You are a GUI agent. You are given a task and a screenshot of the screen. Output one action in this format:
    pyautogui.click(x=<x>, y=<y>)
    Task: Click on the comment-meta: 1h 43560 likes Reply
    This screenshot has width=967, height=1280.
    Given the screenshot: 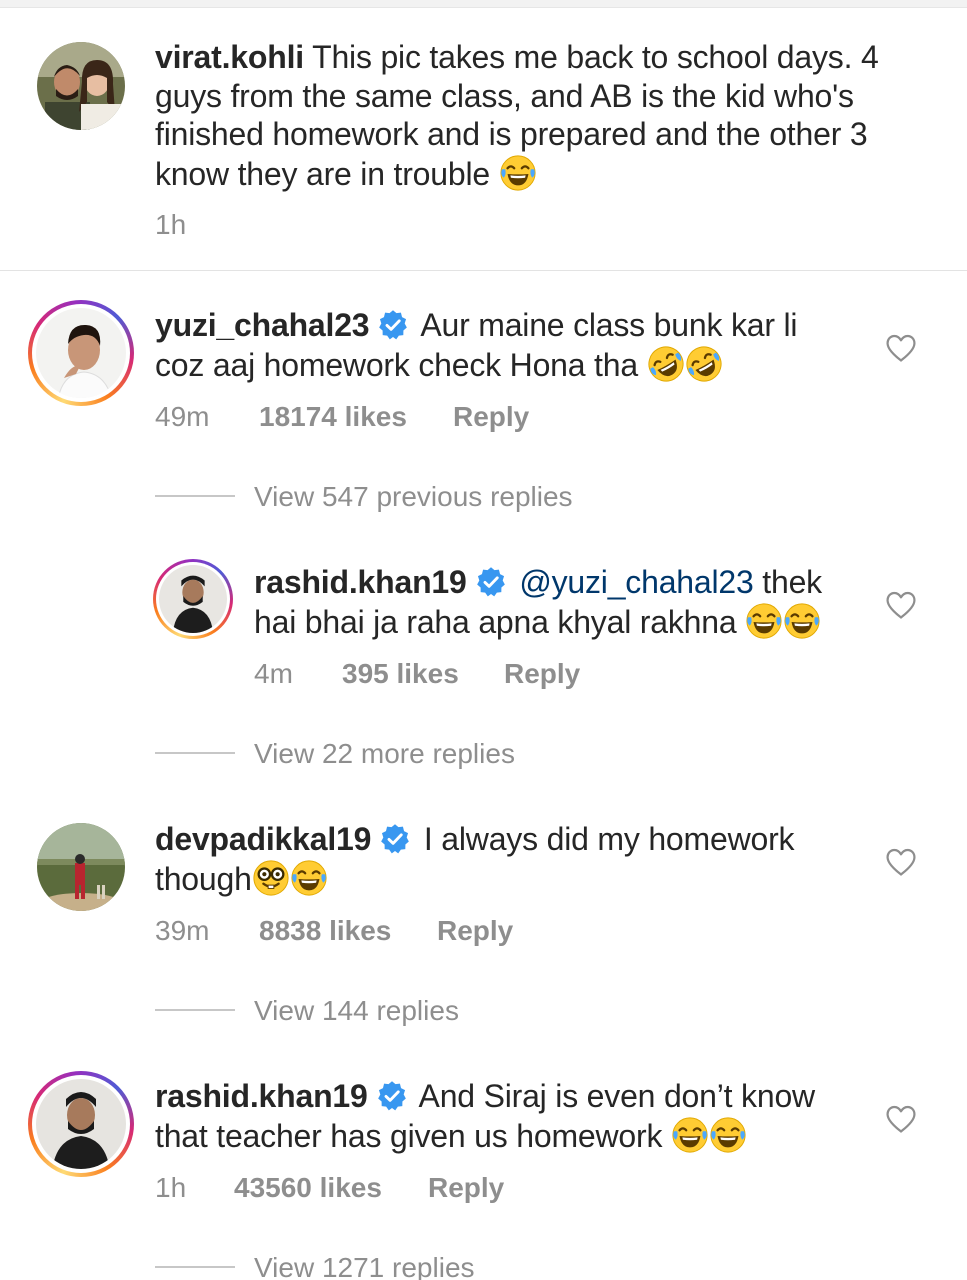 What is the action you would take?
    pyautogui.click(x=380, y=1188)
    